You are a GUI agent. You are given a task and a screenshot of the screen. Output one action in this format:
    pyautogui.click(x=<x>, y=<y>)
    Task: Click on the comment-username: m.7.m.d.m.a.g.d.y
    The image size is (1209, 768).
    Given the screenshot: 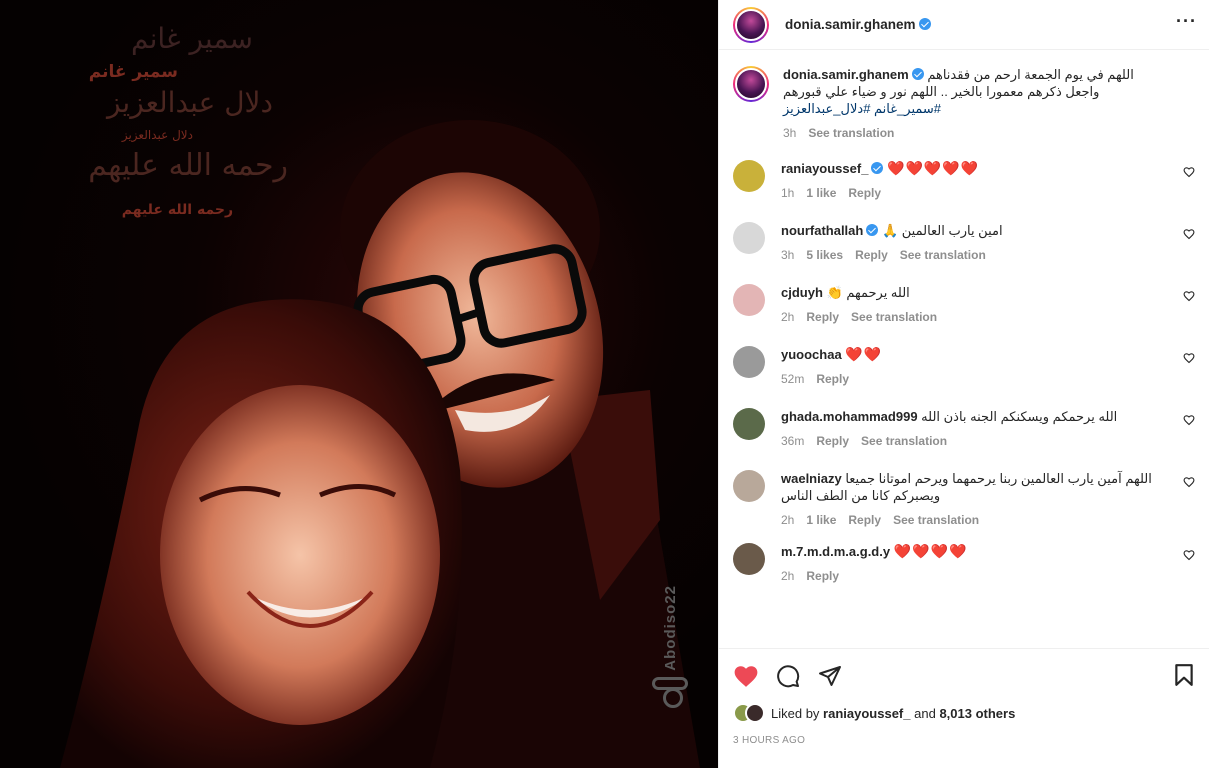 What is the action you would take?
    pyautogui.click(x=835, y=551)
    